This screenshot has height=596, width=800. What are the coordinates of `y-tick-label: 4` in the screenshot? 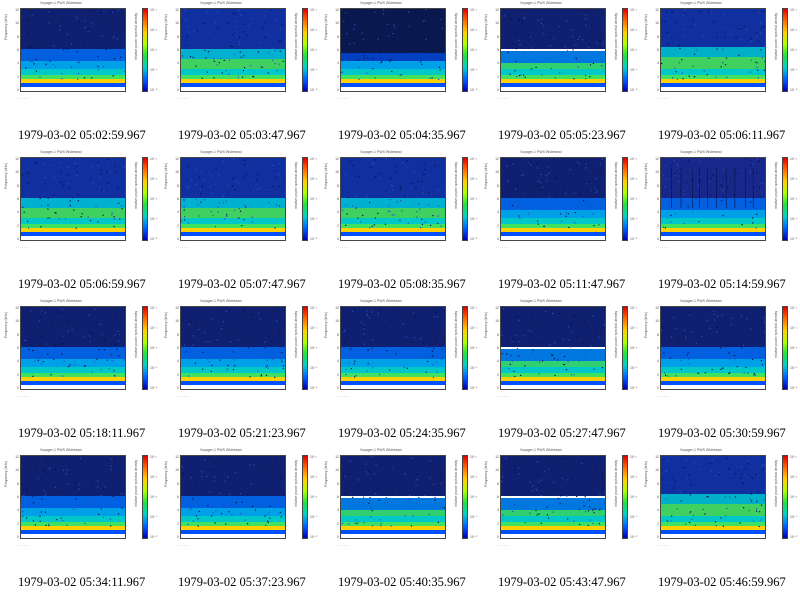 It's located at (658, 212).